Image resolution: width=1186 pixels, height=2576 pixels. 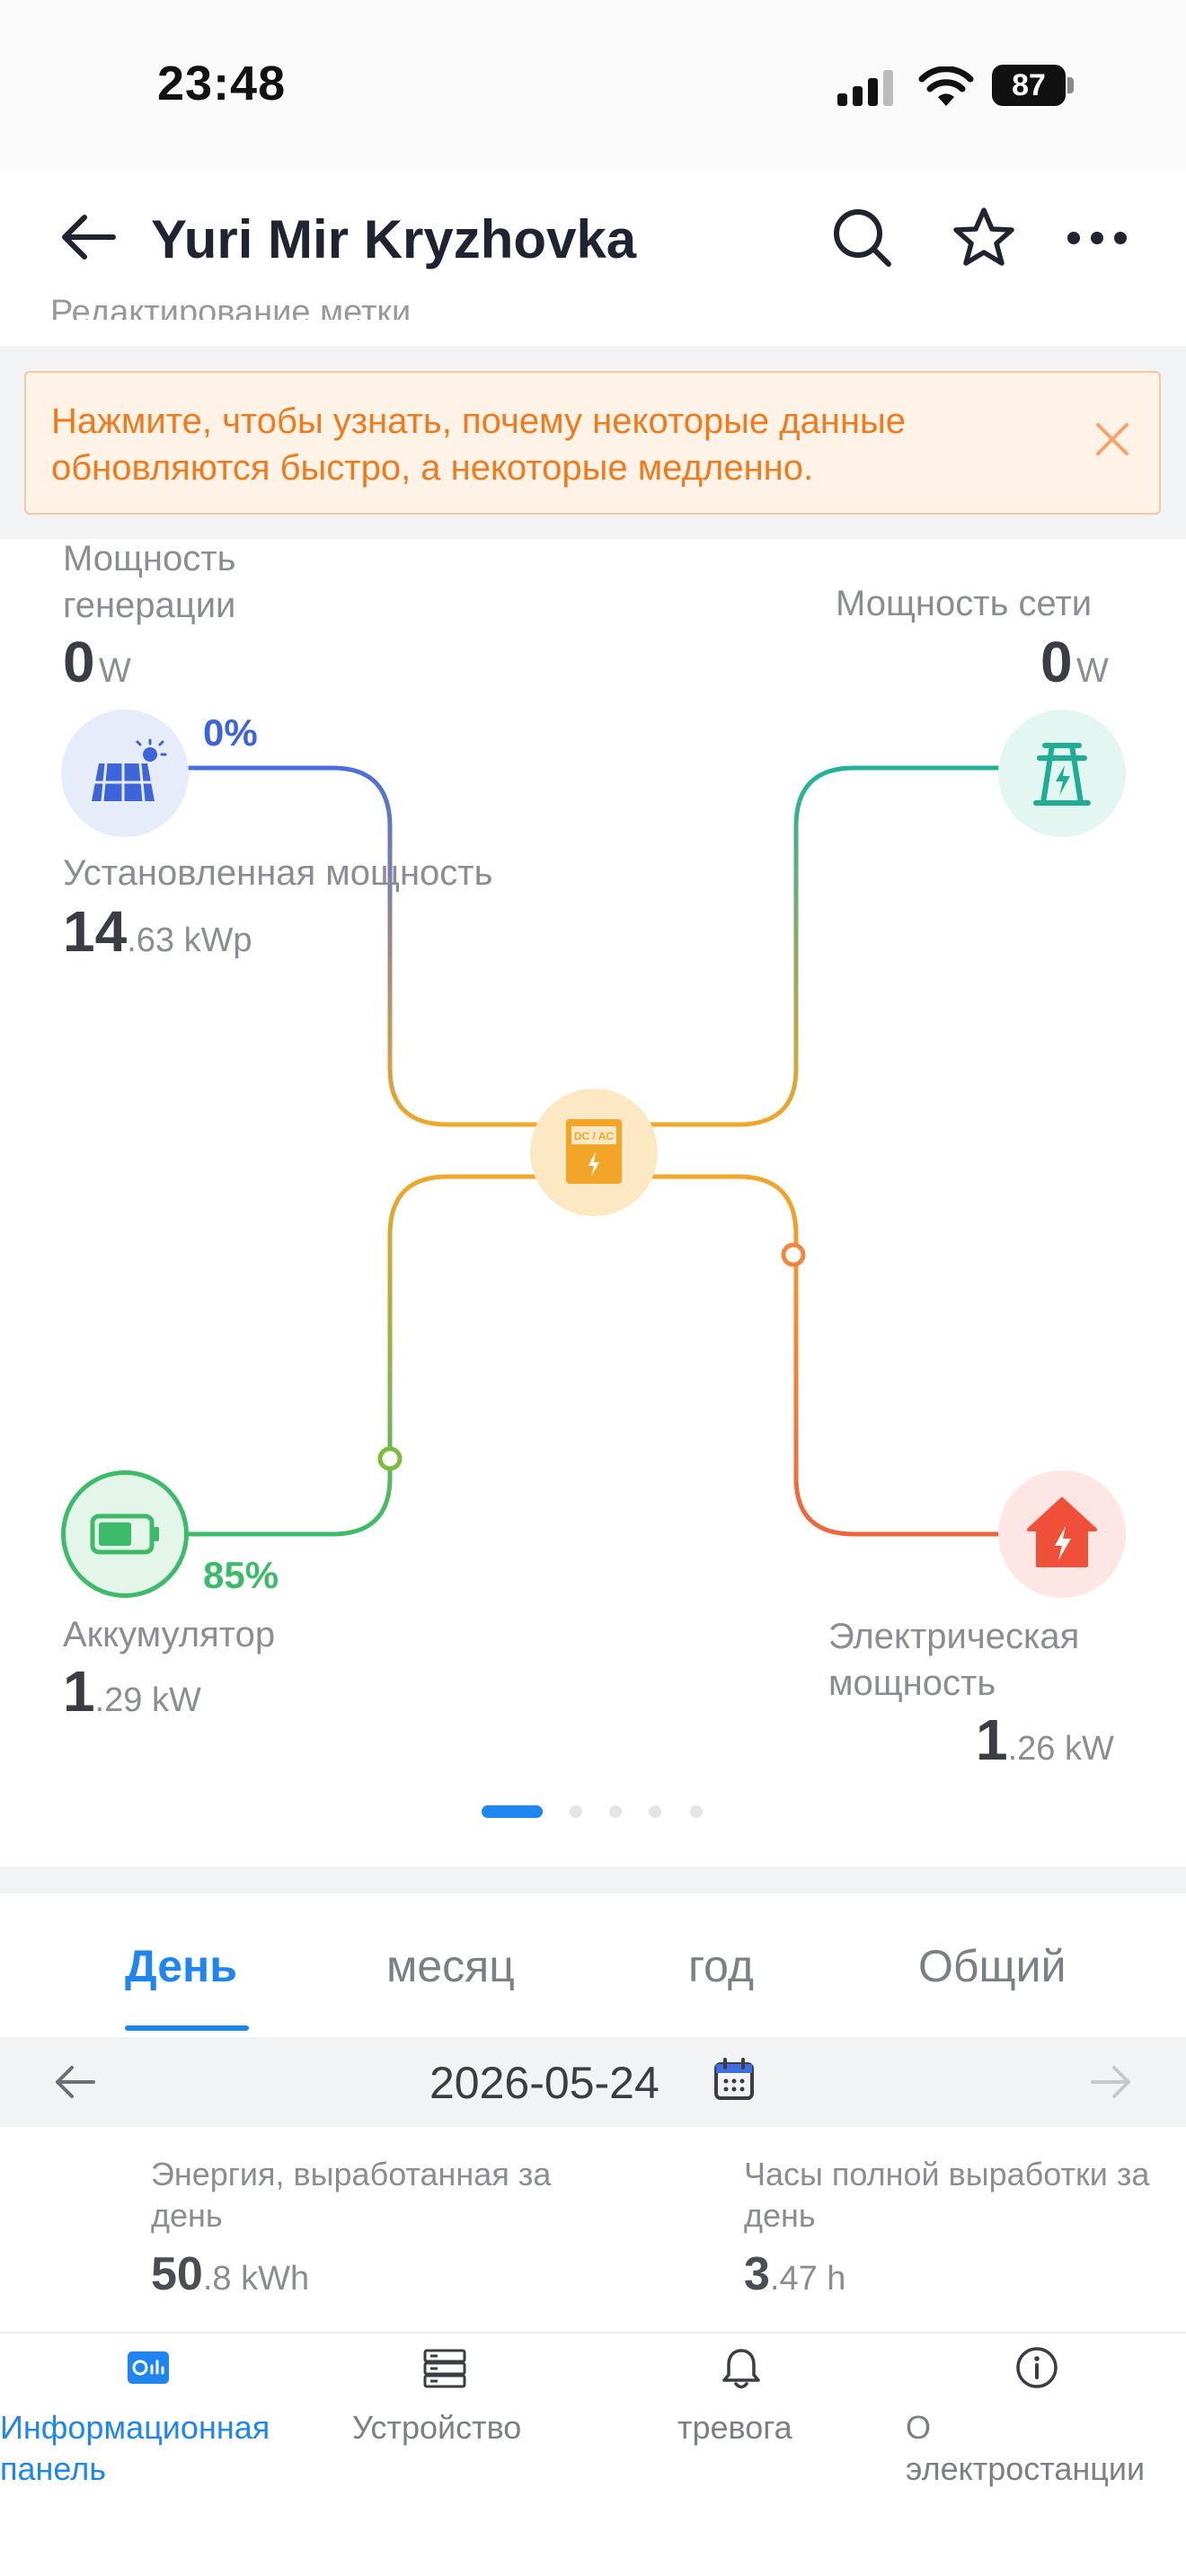 What do you see at coordinates (992, 1966) in the screenshot?
I see `tab-total: Общий` at bounding box center [992, 1966].